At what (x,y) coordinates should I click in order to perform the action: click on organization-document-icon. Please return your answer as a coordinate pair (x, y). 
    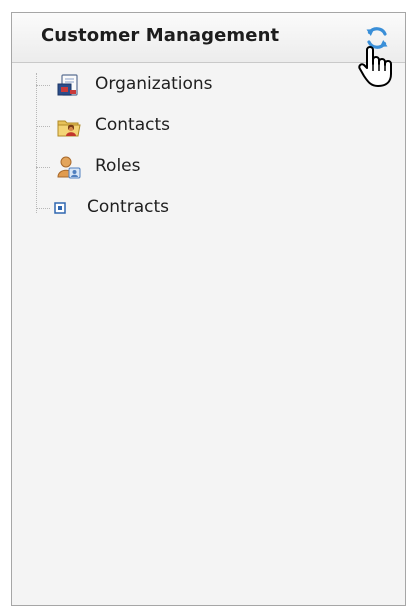
    Looking at the image, I should click on (67, 85).